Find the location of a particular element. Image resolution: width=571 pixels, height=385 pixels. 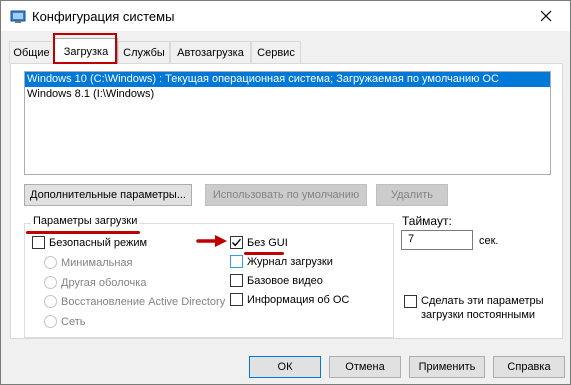

close-icon is located at coordinates (546, 16).